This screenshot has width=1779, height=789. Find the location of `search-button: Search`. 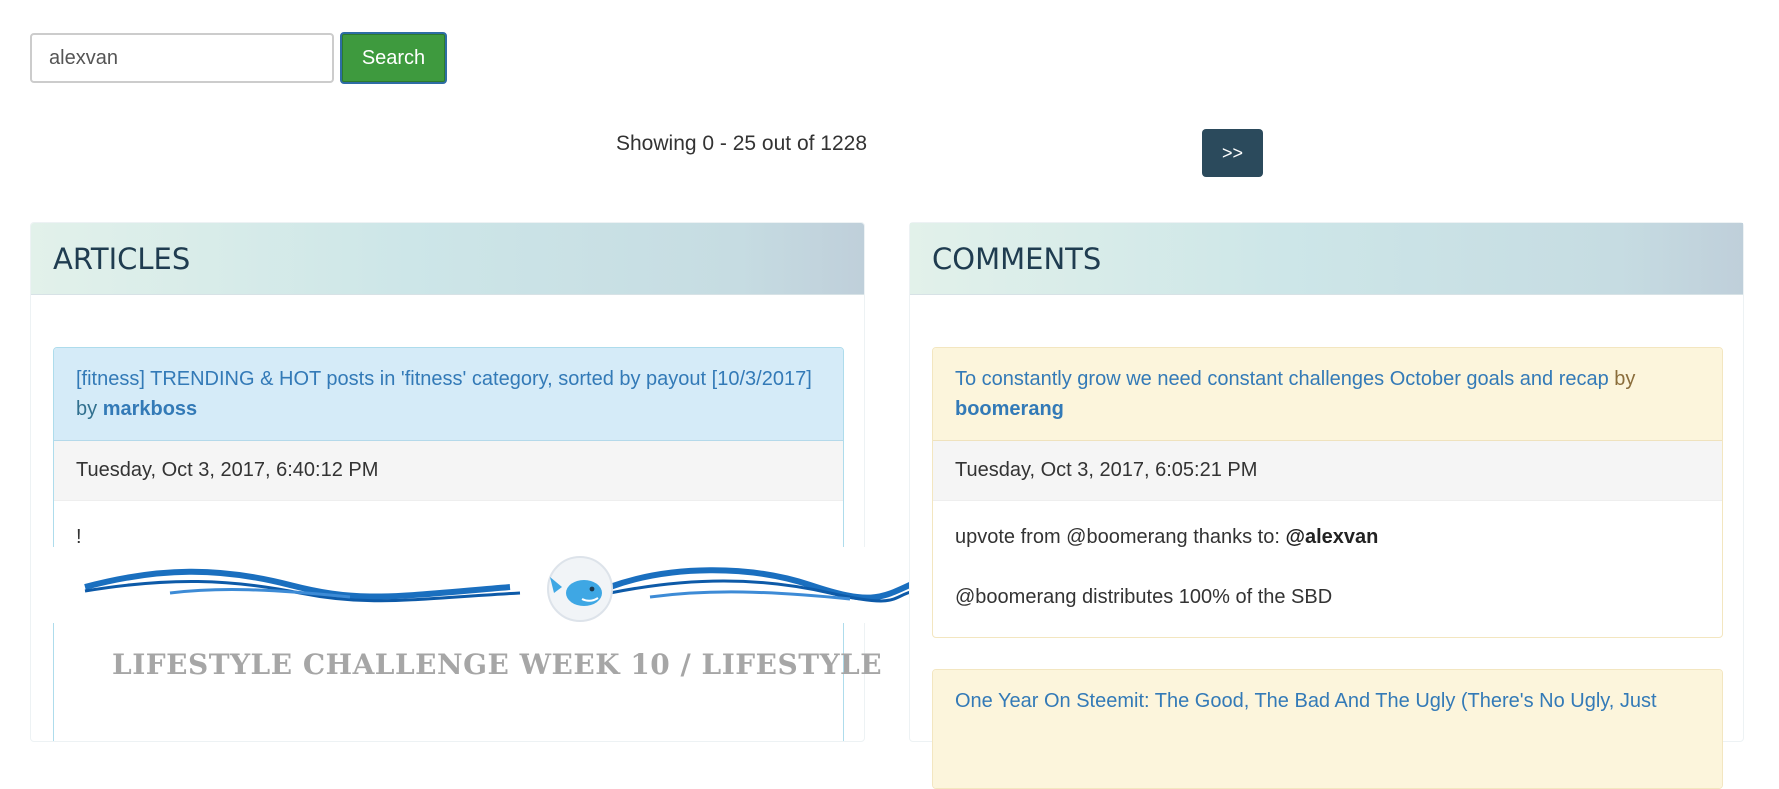

search-button: Search is located at coordinates (393, 58).